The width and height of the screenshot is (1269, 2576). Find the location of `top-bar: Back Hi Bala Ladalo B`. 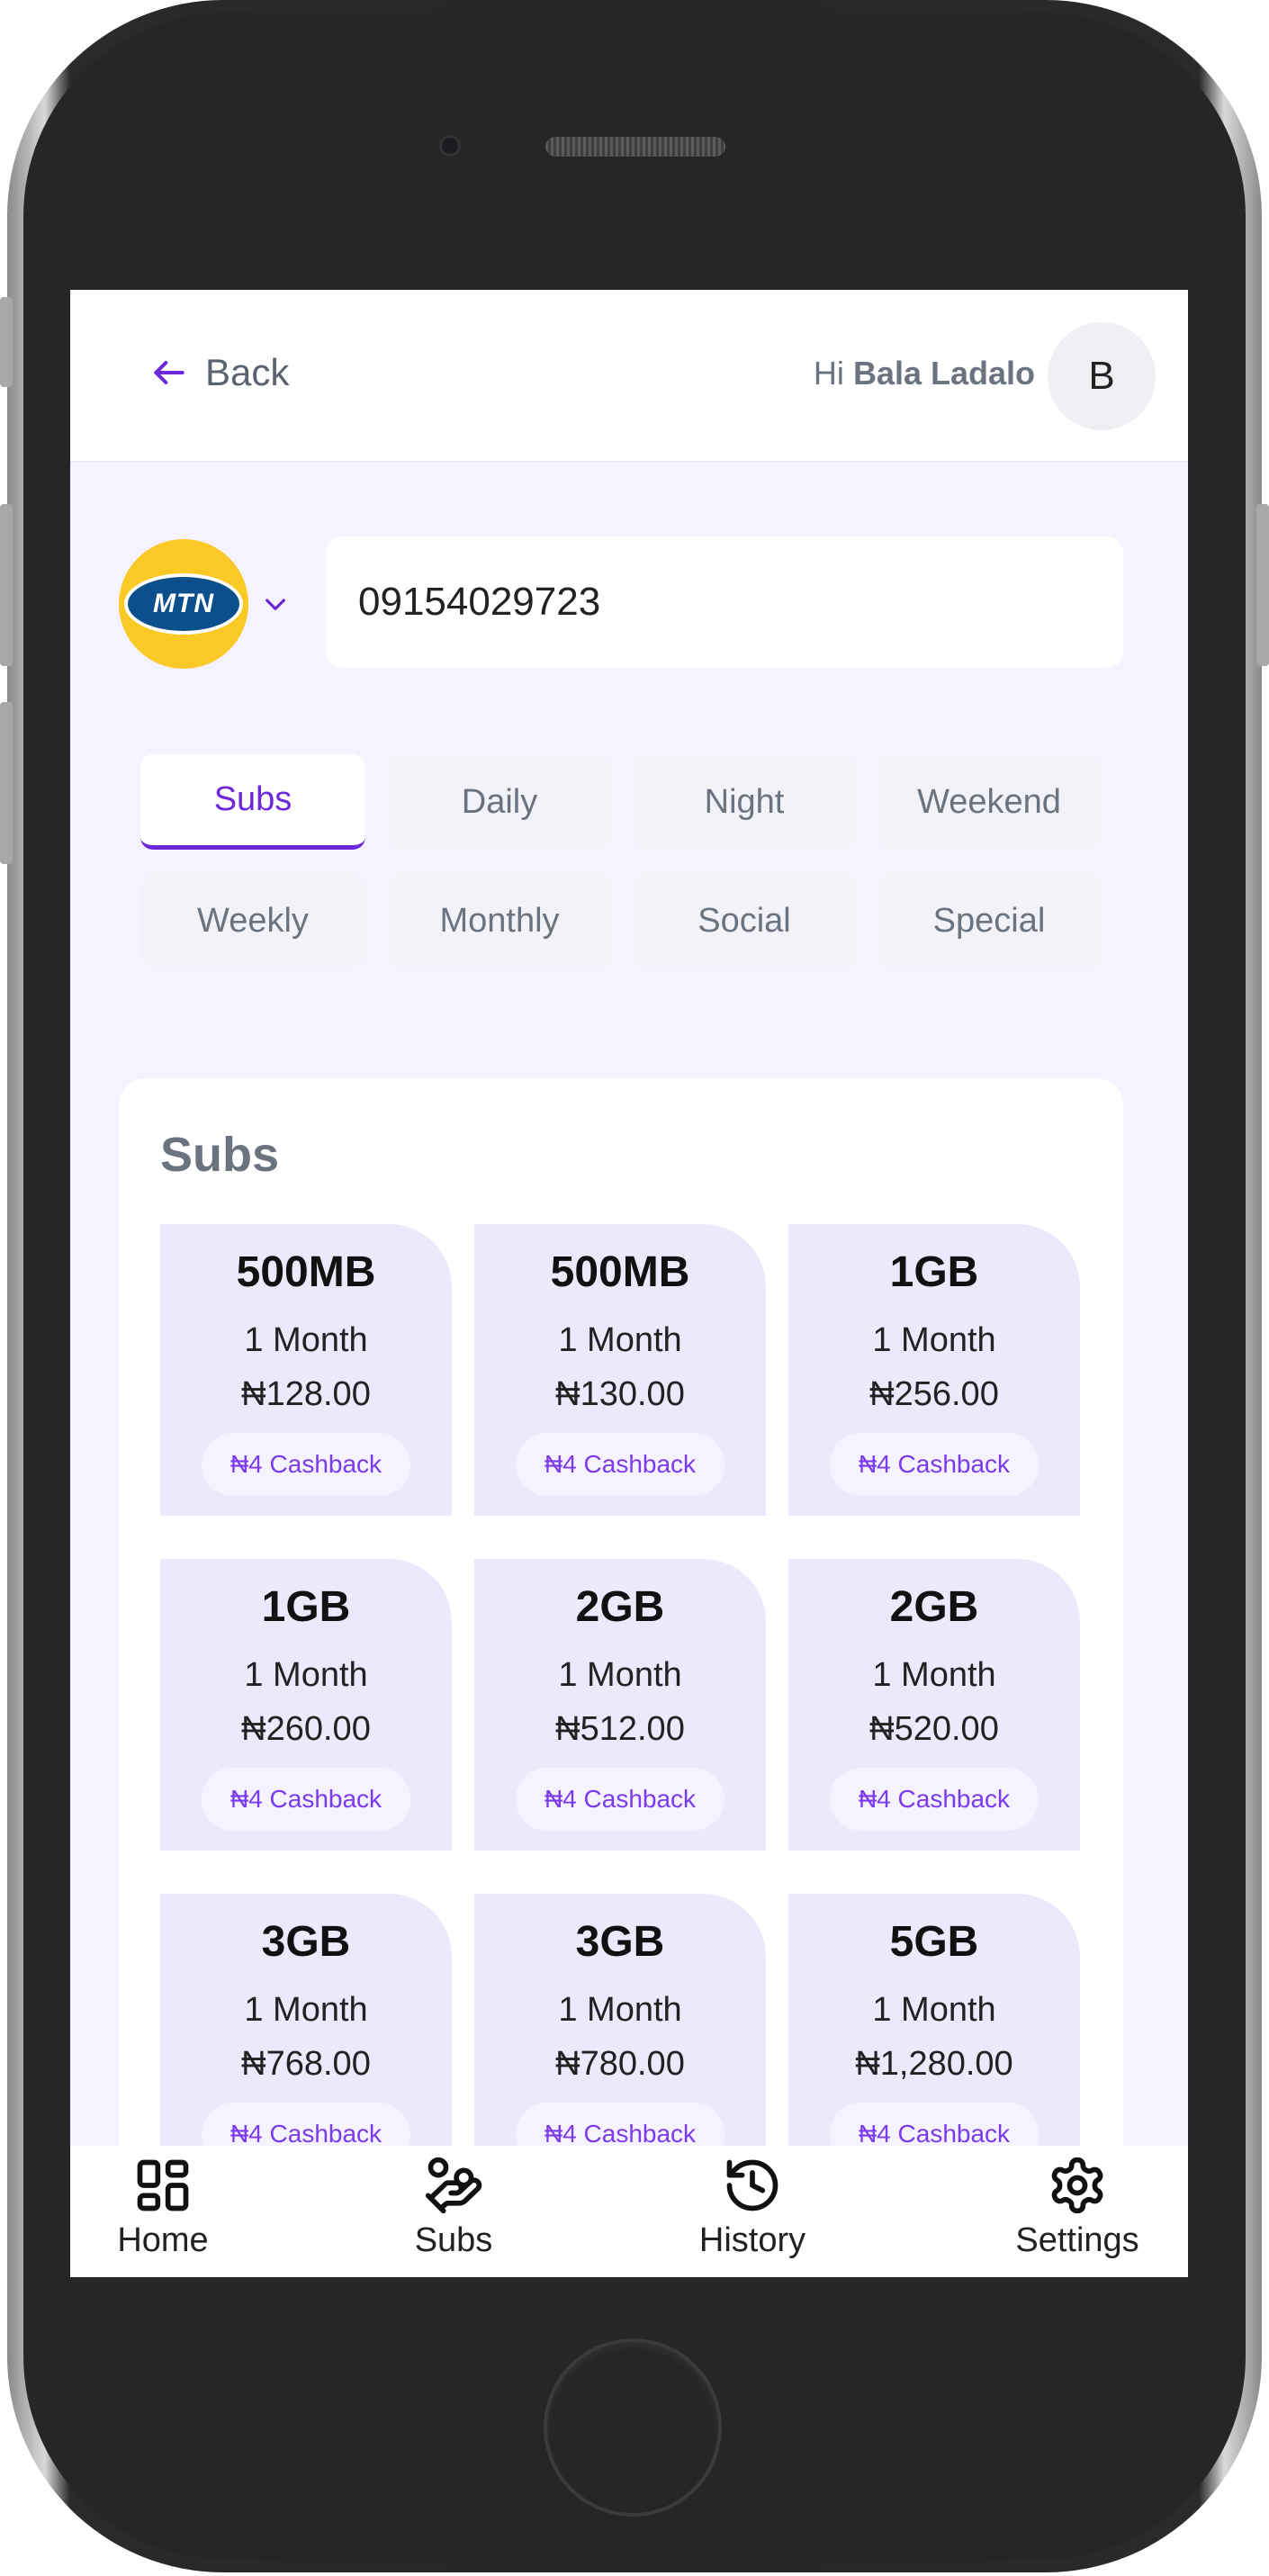

top-bar: Back Hi Bala Ladalo B is located at coordinates (629, 376).